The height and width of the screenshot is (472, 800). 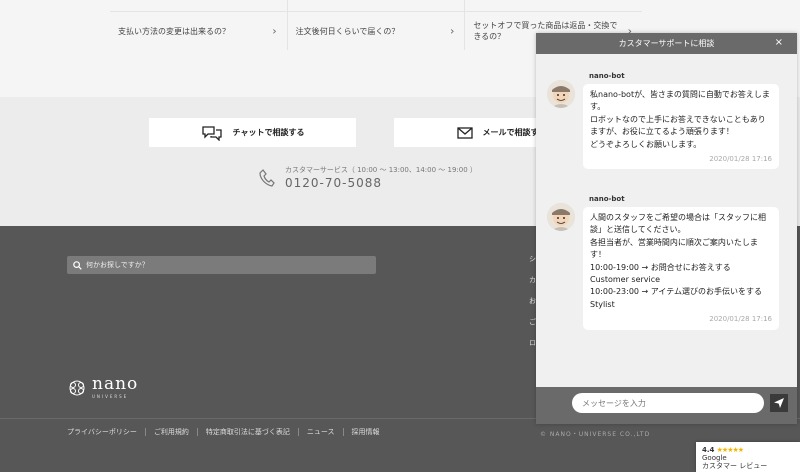 I want to click on search-input: 何かお探しですか？, so click(x=117, y=265).